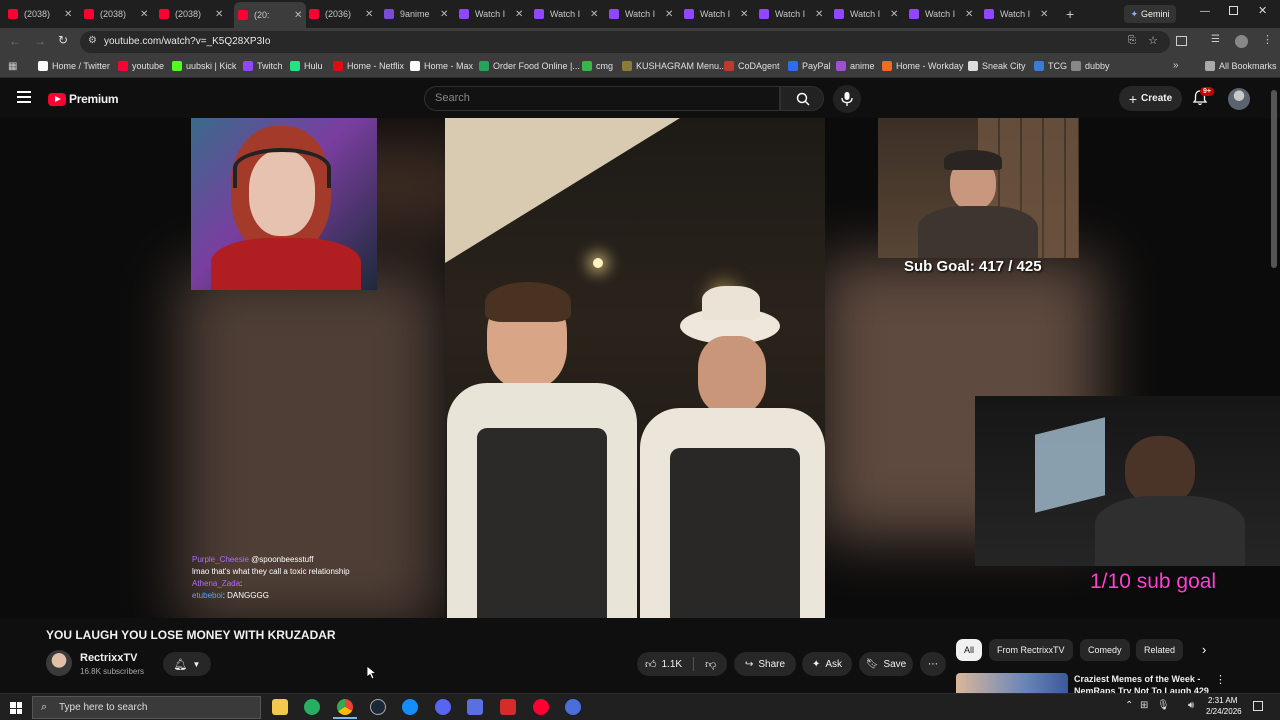 Image resolution: width=1280 pixels, height=720 pixels. What do you see at coordinates (341, 14) in the screenshot?
I see `browser-tab: (2036) ✕` at bounding box center [341, 14].